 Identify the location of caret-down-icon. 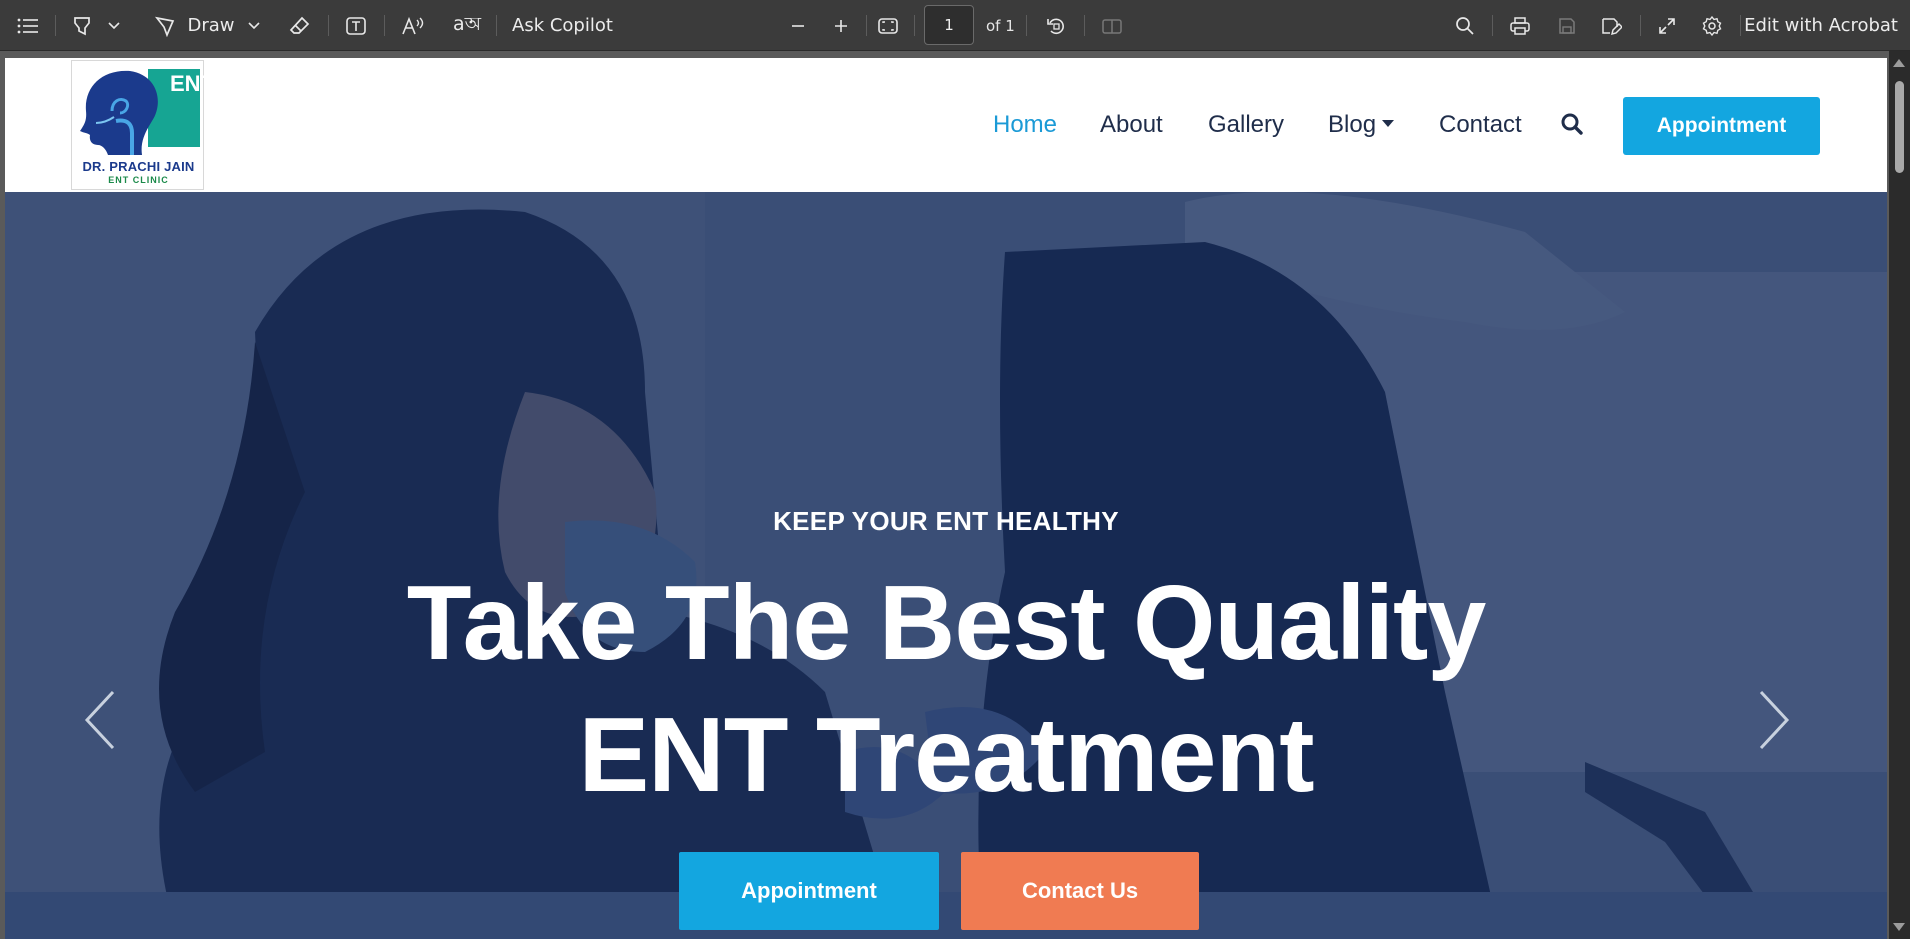
(1388, 123).